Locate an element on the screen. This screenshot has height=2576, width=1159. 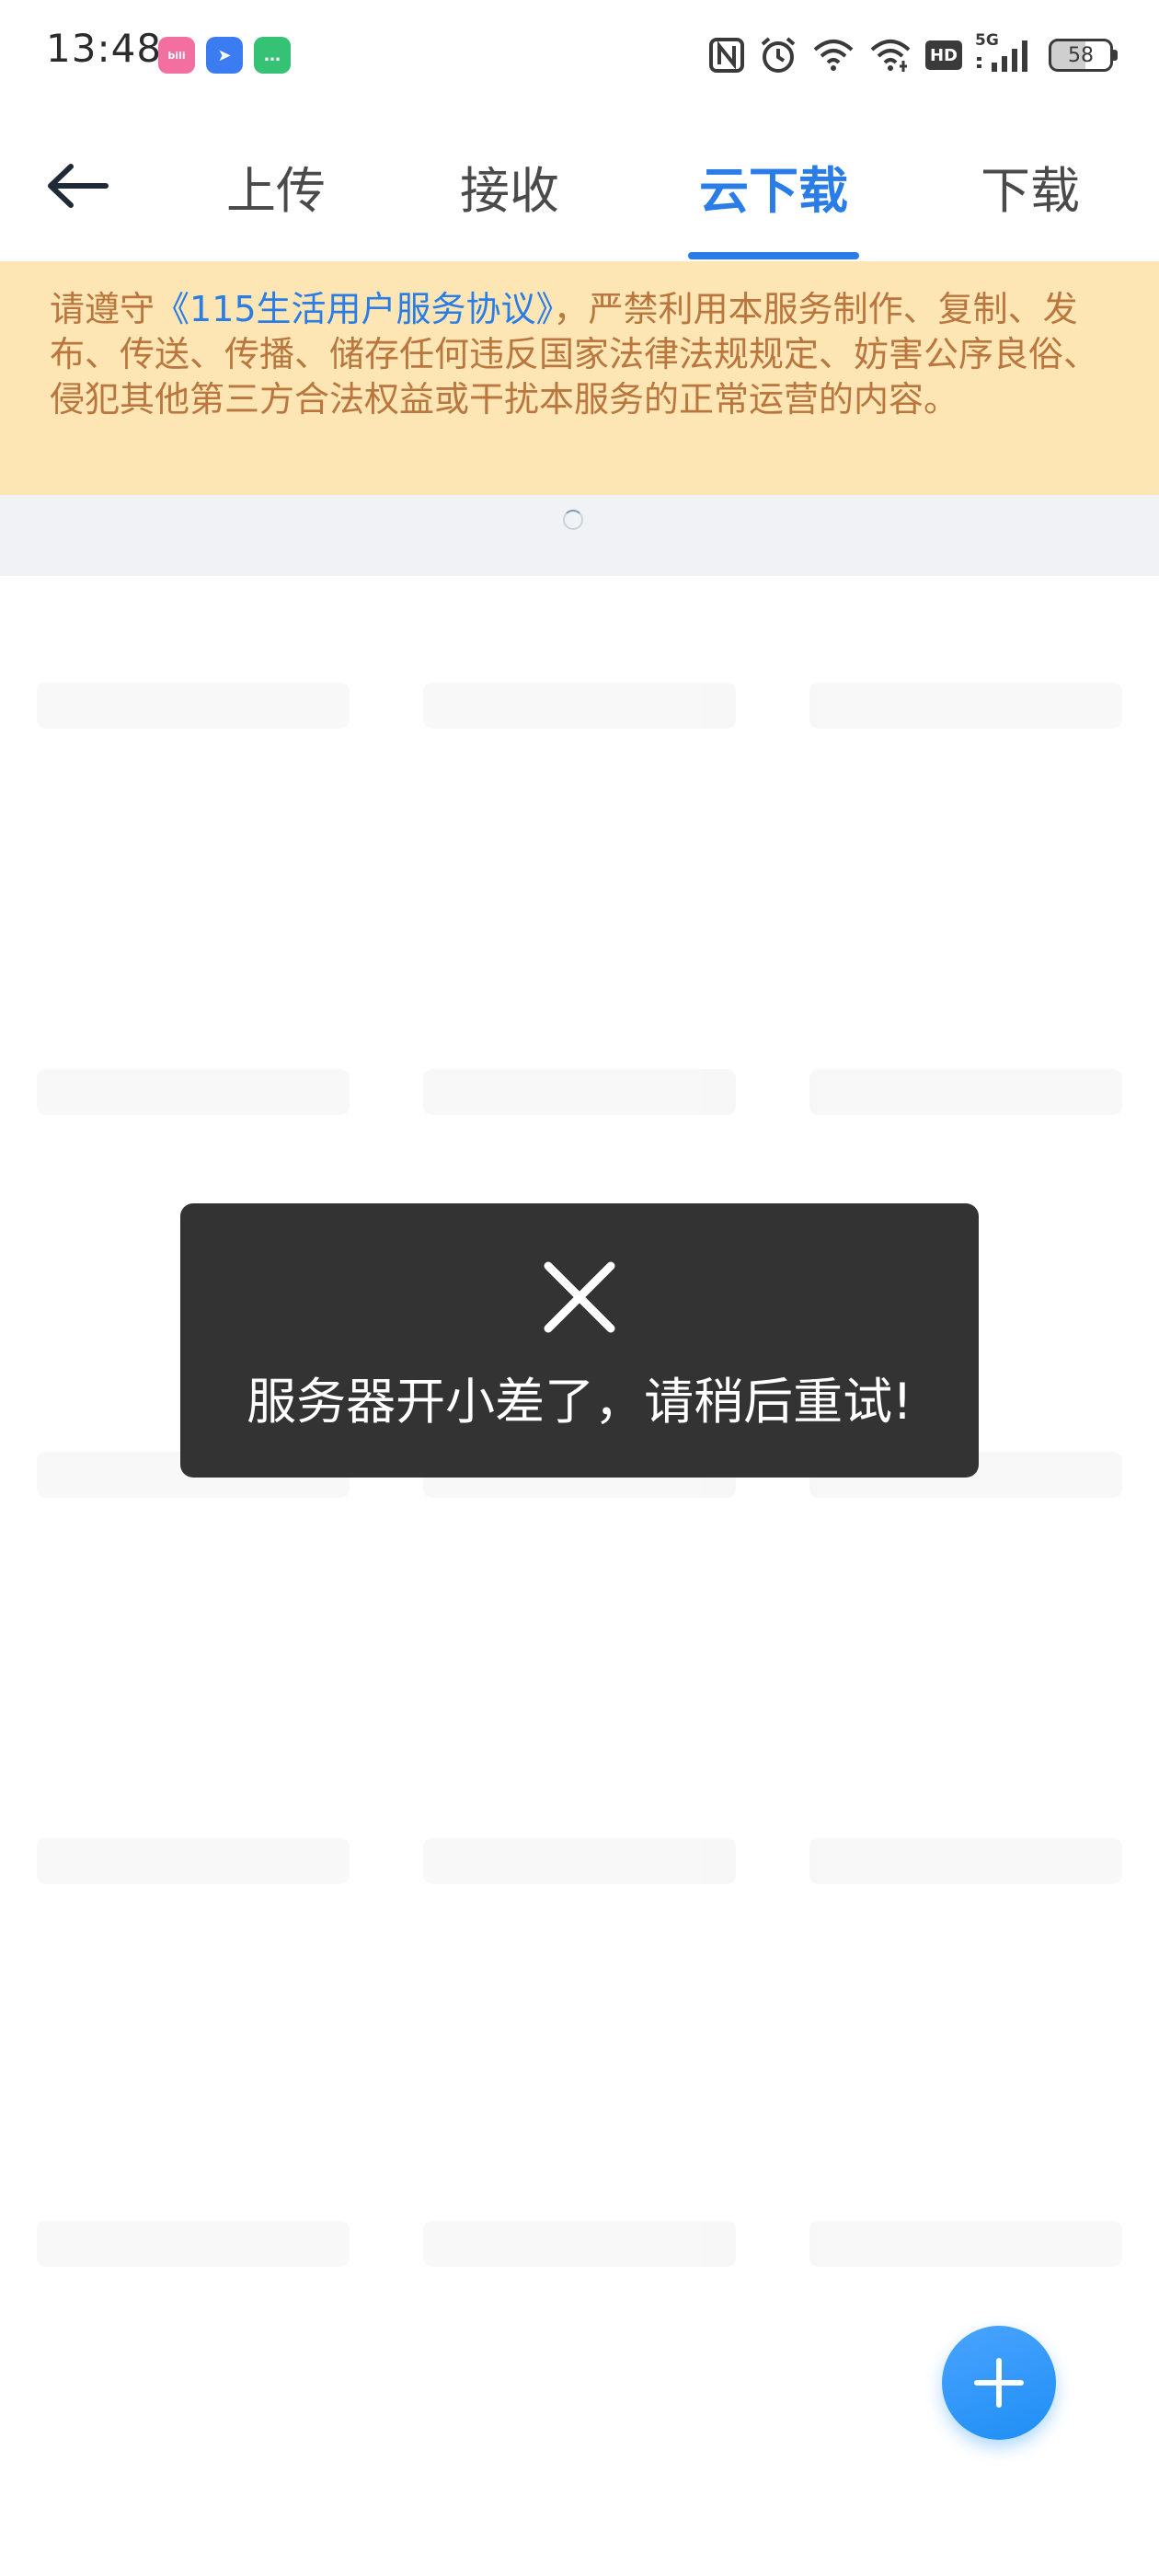
bilibili-icon-glyph: bili is located at coordinates (176, 55).